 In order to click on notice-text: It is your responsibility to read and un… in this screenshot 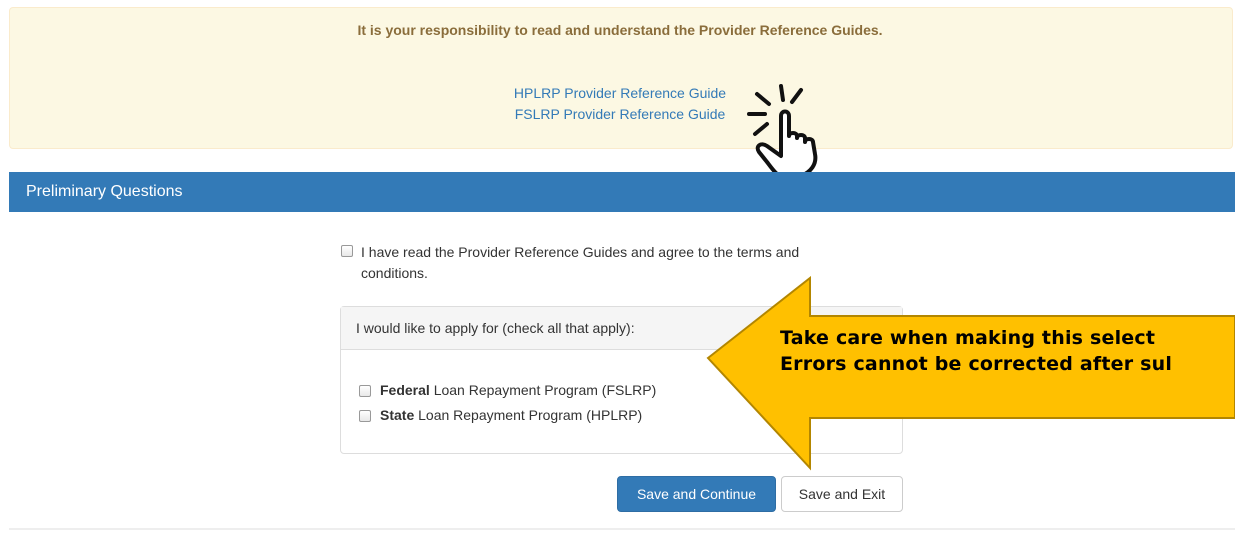, I will do `click(620, 30)`.